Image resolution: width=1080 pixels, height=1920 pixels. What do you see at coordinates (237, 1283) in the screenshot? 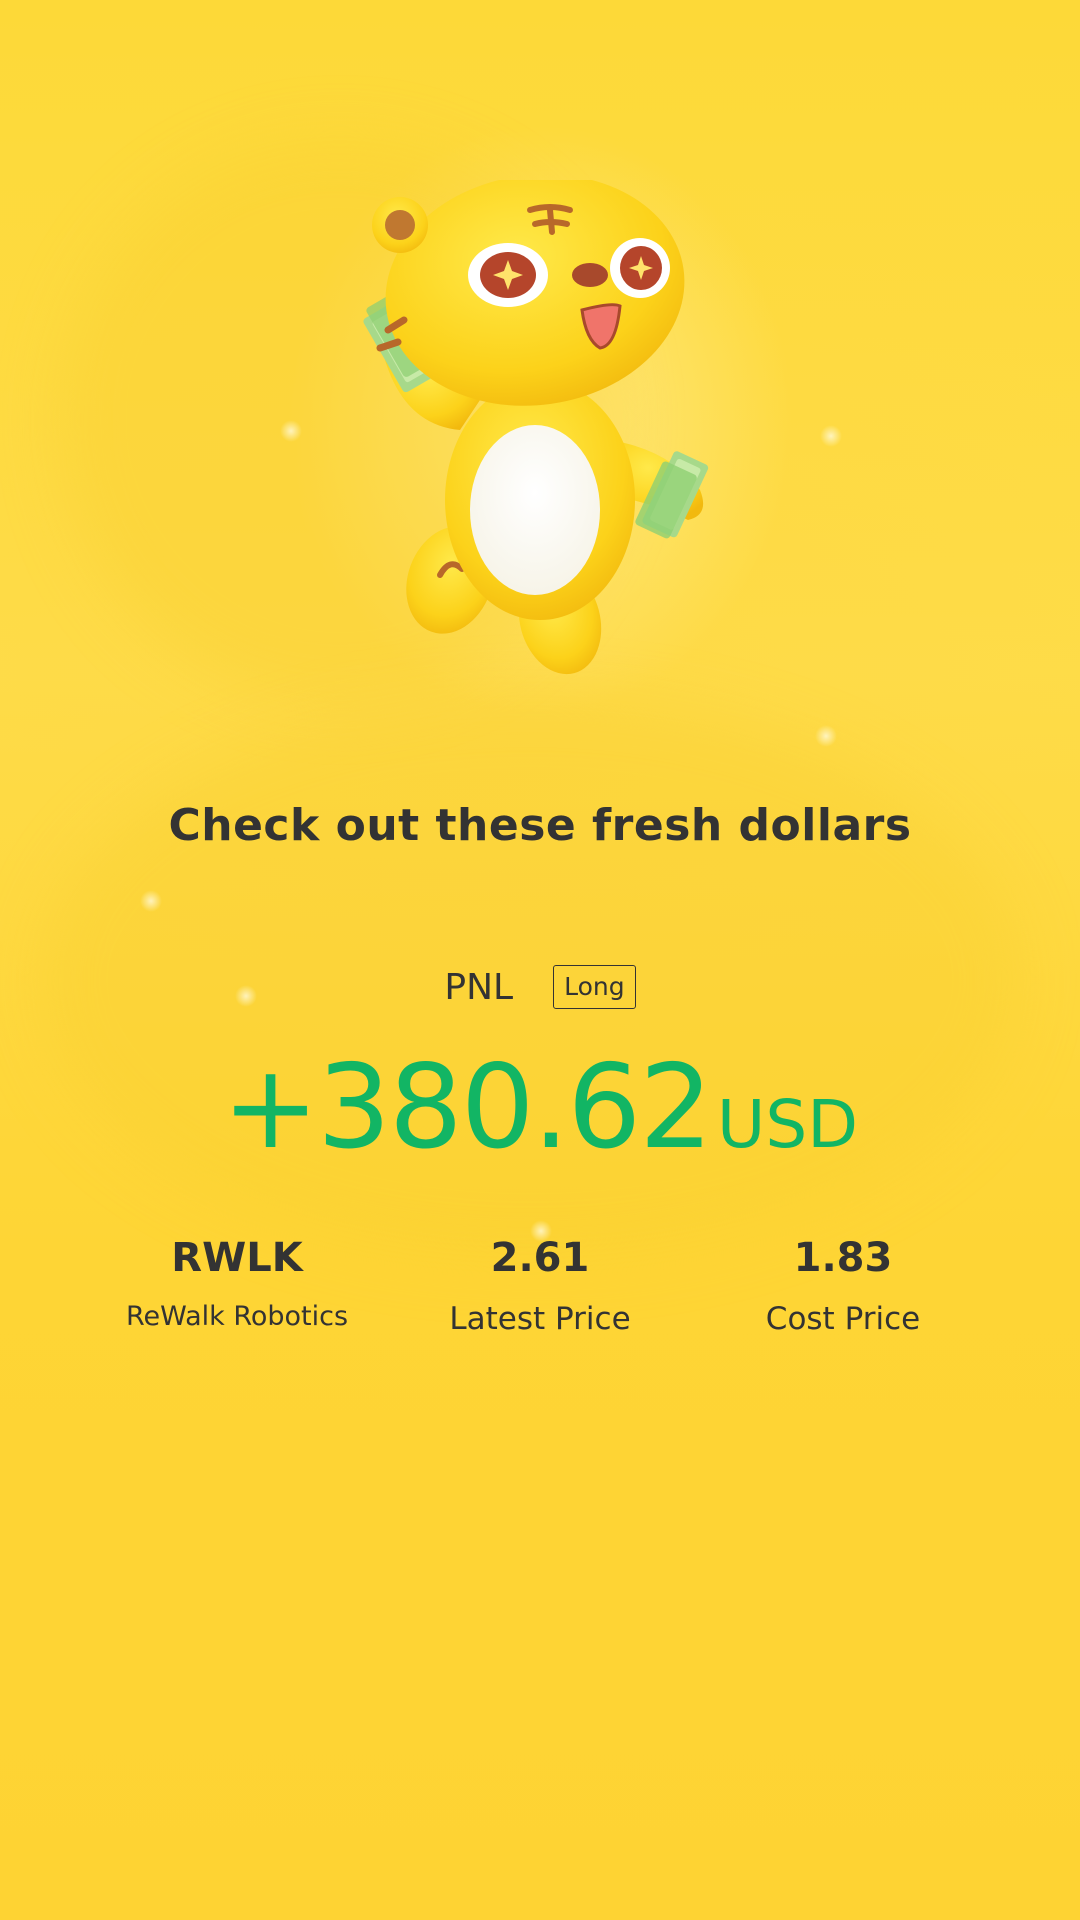
I see `stat-ticker: RWLK ReWalk Robotics` at bounding box center [237, 1283].